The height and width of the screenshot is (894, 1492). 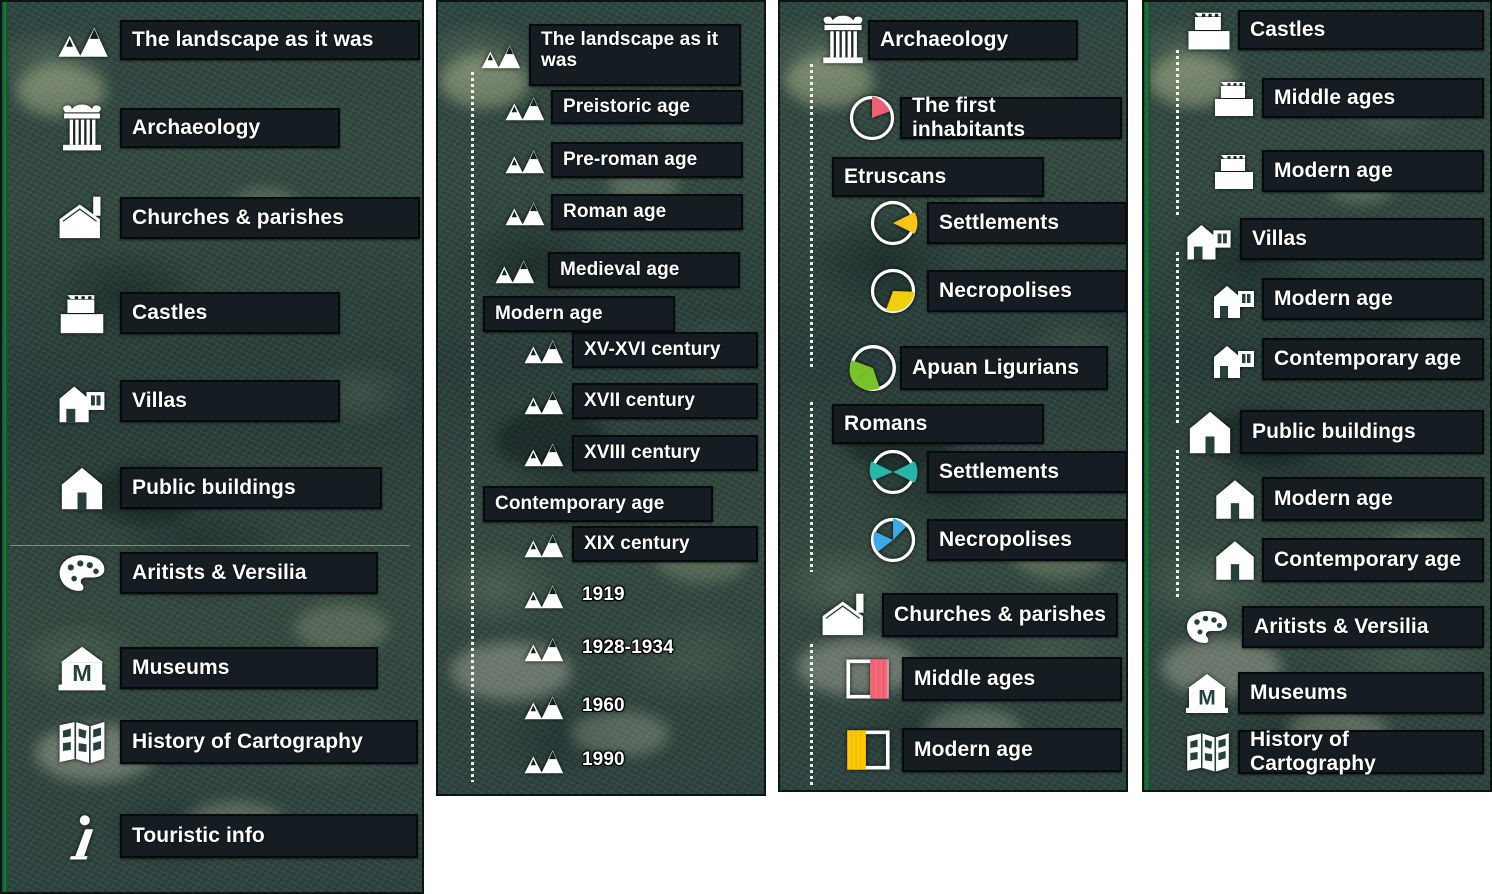 I want to click on legend-item-xvii-century: XVII century, so click(x=665, y=401).